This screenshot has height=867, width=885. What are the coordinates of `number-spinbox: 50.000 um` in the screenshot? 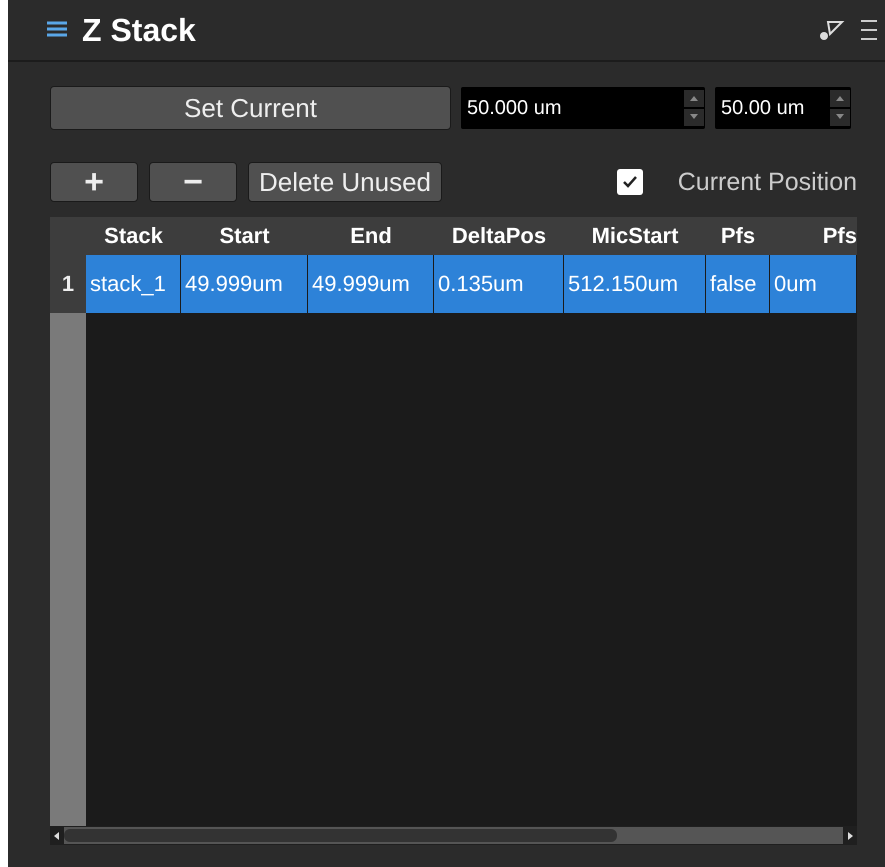 It's located at (583, 108).